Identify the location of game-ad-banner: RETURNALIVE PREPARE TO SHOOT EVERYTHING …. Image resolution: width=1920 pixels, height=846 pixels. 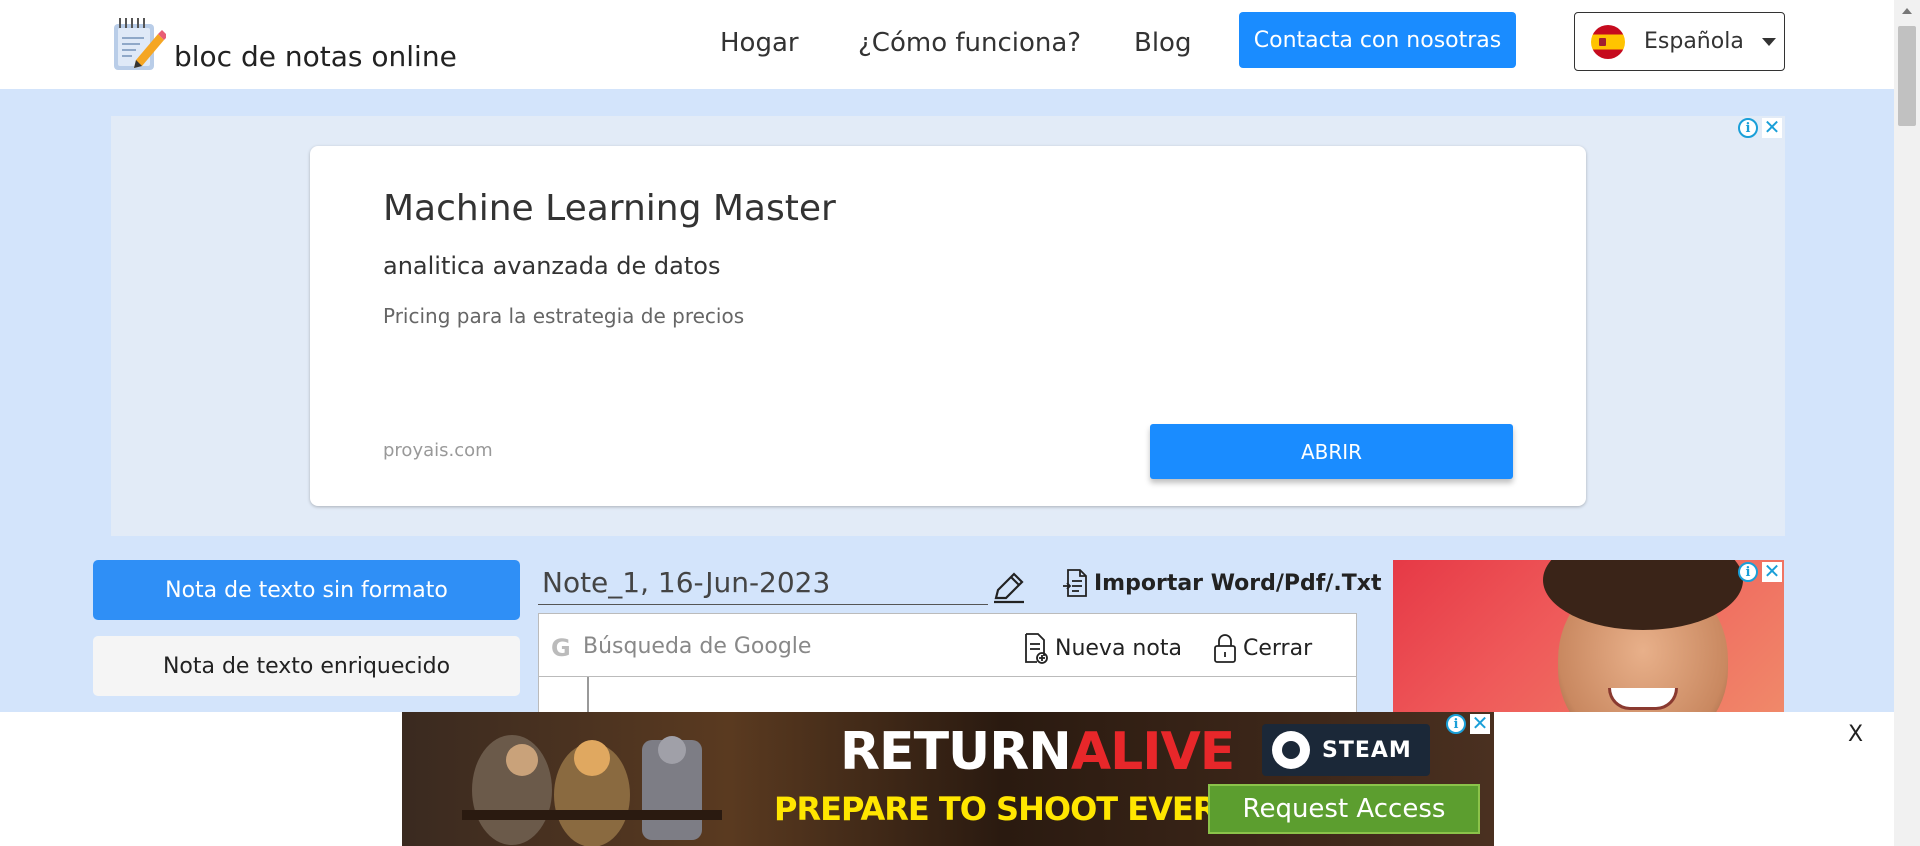
(948, 779).